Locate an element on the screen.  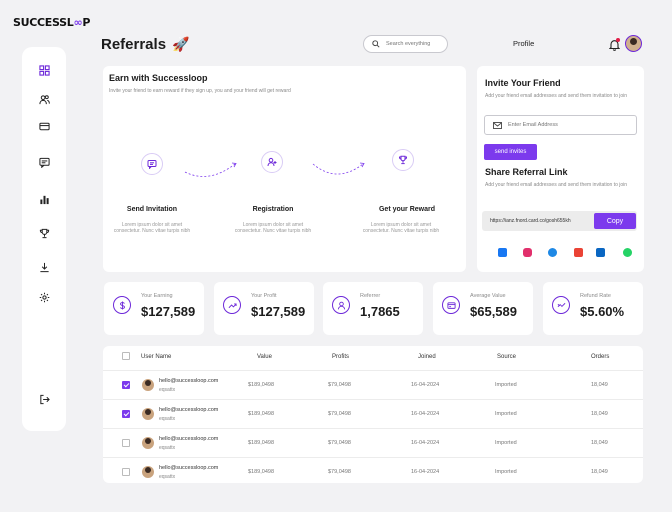
messenger-icon is located at coordinates (552, 252).